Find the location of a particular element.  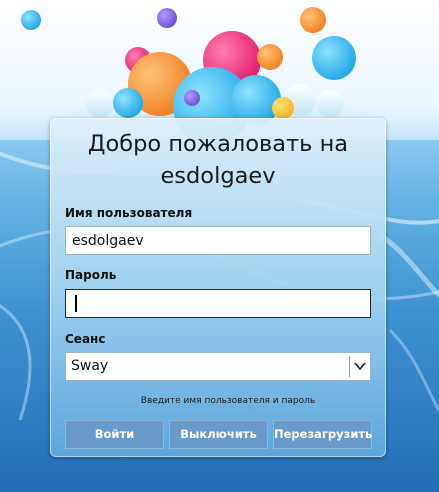

reboot-button: Перезагрузить is located at coordinates (322, 434).